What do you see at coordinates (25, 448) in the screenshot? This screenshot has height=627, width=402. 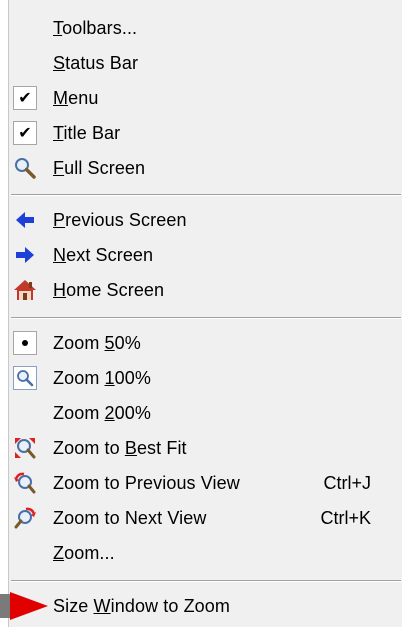 I see `best-fit-icon` at bounding box center [25, 448].